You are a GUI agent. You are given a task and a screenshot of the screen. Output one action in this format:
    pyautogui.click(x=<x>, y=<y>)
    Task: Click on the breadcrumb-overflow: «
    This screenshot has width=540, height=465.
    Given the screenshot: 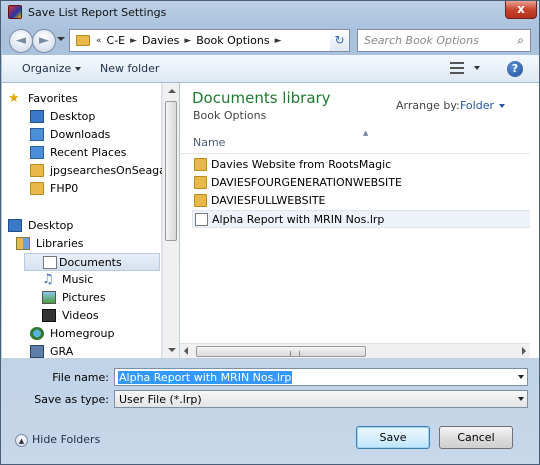 What is the action you would take?
    pyautogui.click(x=99, y=41)
    